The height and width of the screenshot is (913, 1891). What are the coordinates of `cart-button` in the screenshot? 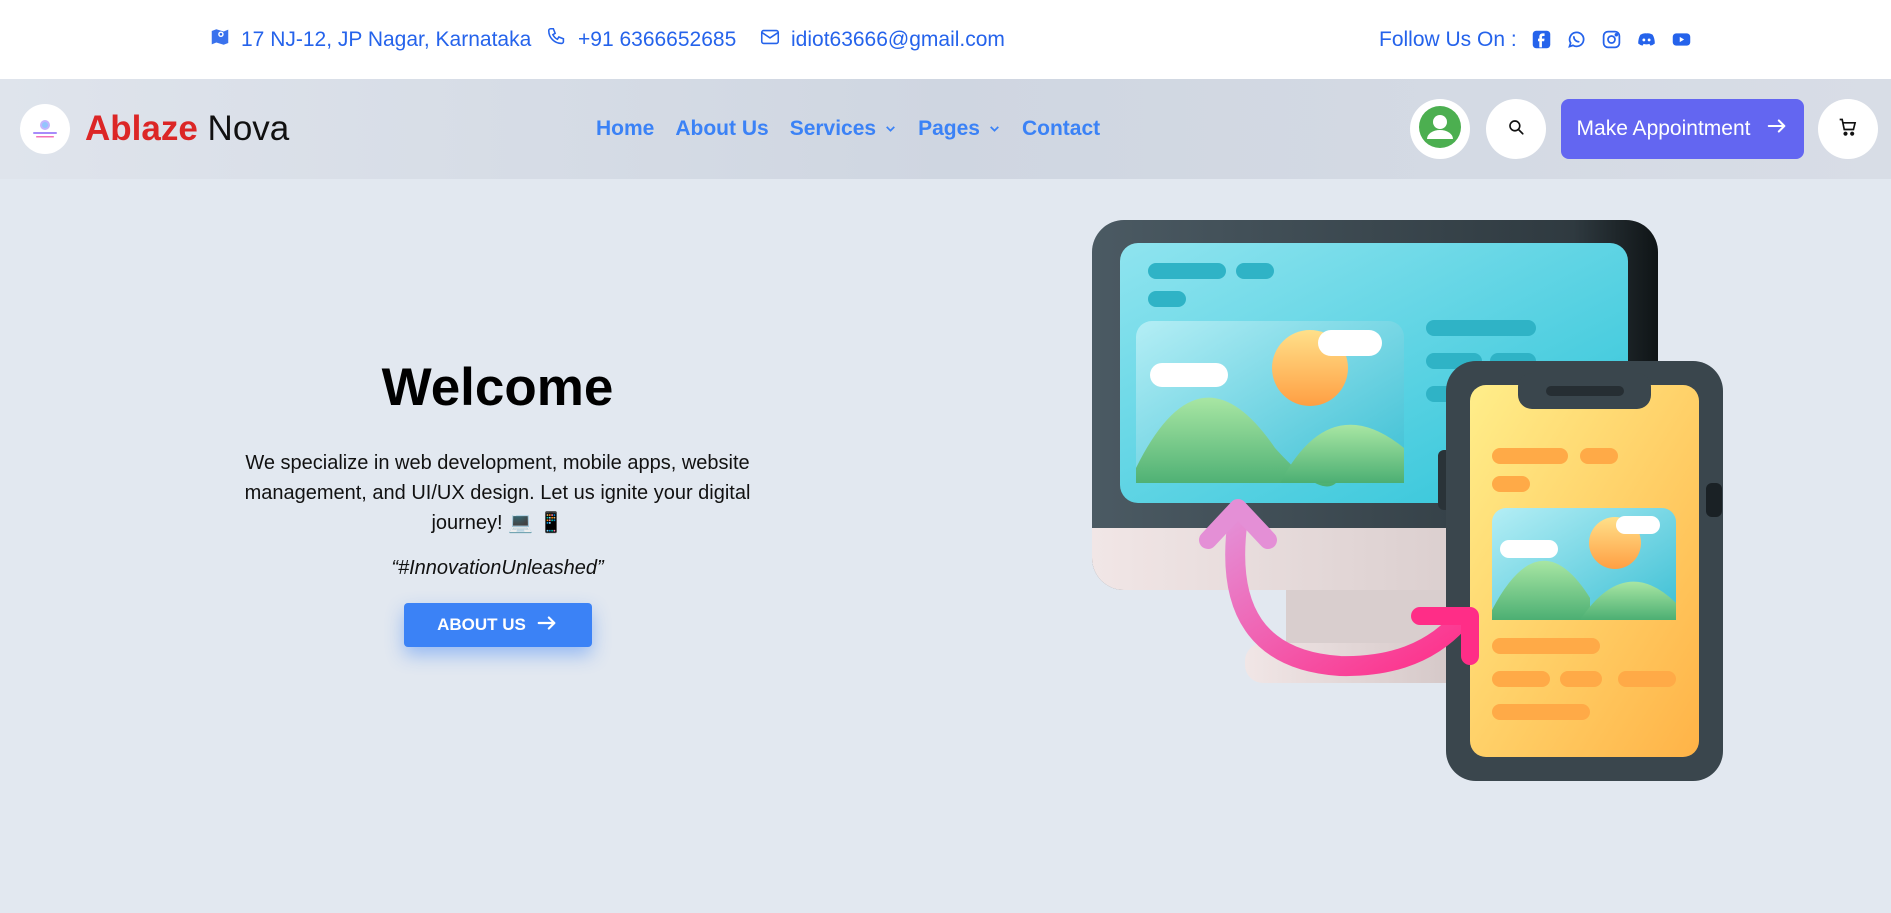 It's located at (1848, 129).